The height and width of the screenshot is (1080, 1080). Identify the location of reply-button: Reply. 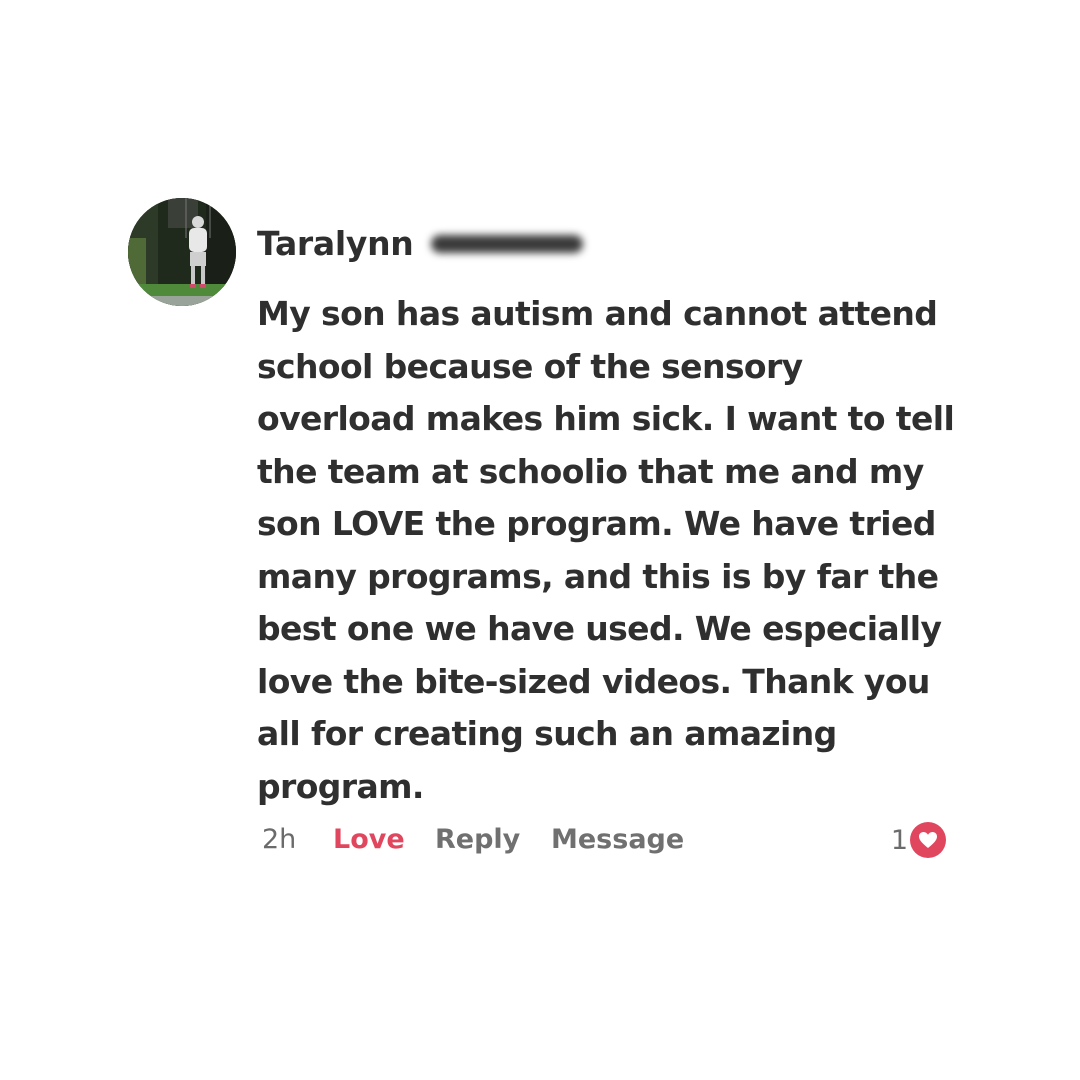
(477, 839).